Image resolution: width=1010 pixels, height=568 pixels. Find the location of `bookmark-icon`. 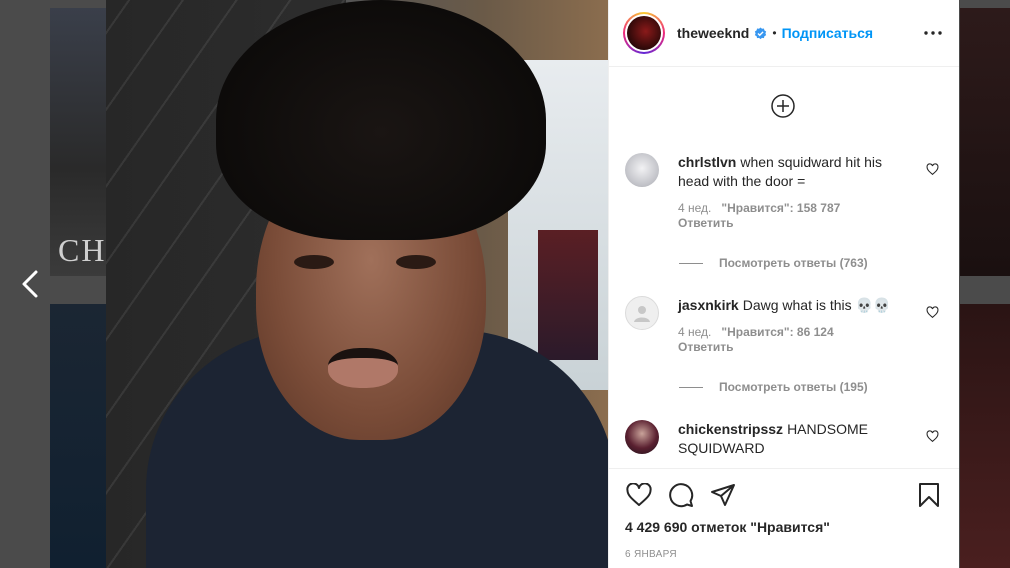

bookmark-icon is located at coordinates (929, 495).